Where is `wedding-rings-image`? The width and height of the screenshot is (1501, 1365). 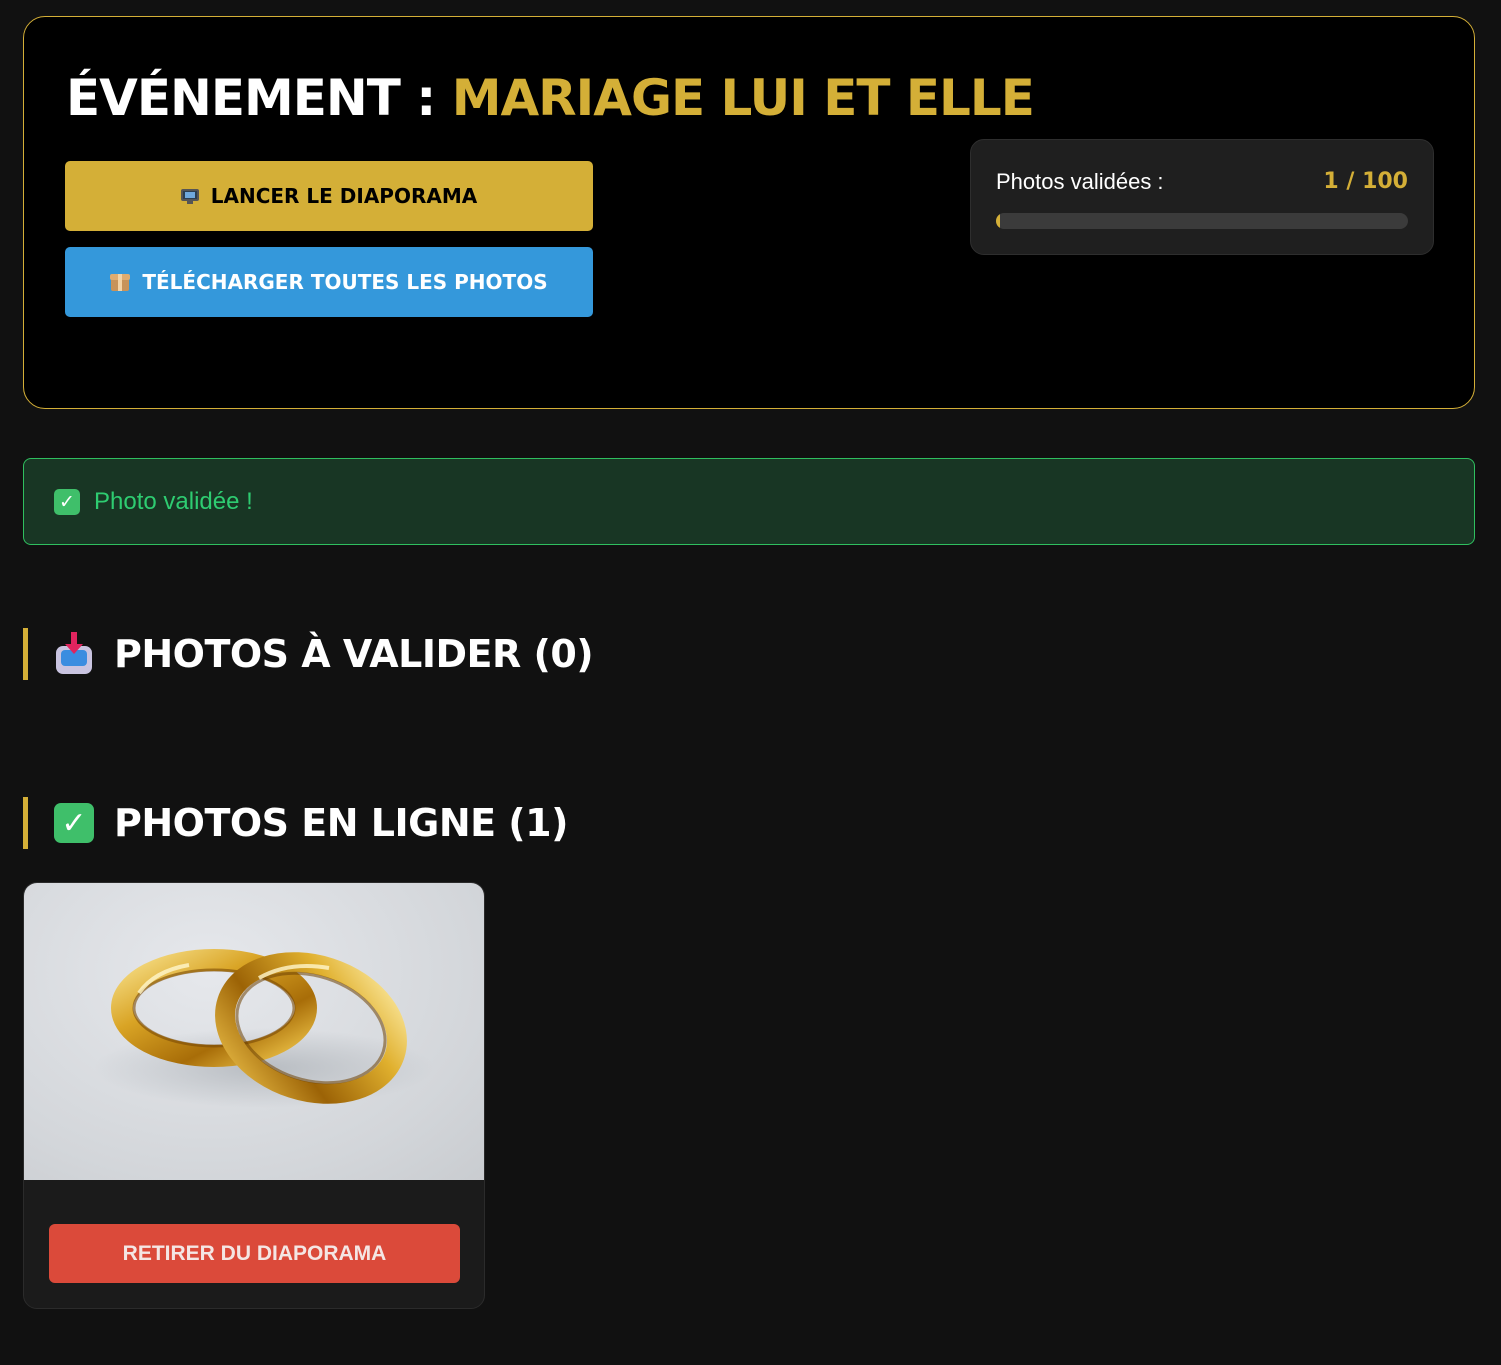 wedding-rings-image is located at coordinates (264, 1028).